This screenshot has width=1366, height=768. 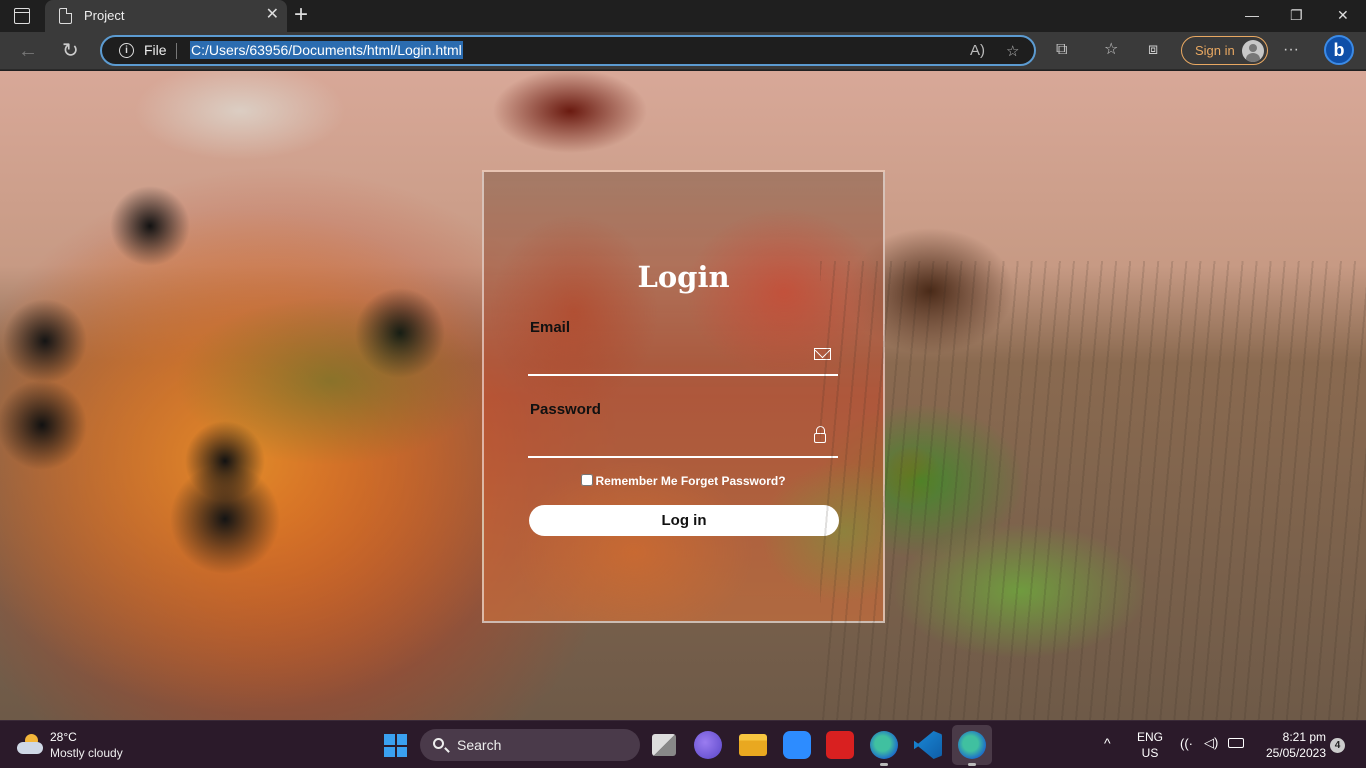 What do you see at coordinates (708, 745) in the screenshot?
I see `teams-icon` at bounding box center [708, 745].